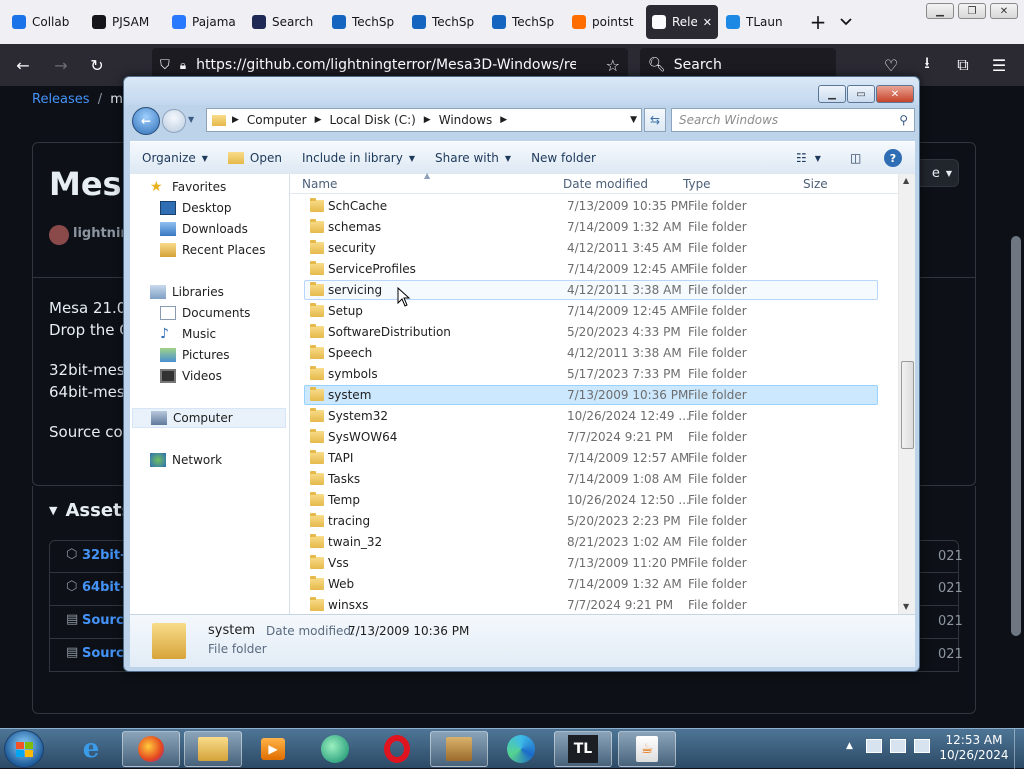  I want to click on firefox-icon, so click(151, 749).